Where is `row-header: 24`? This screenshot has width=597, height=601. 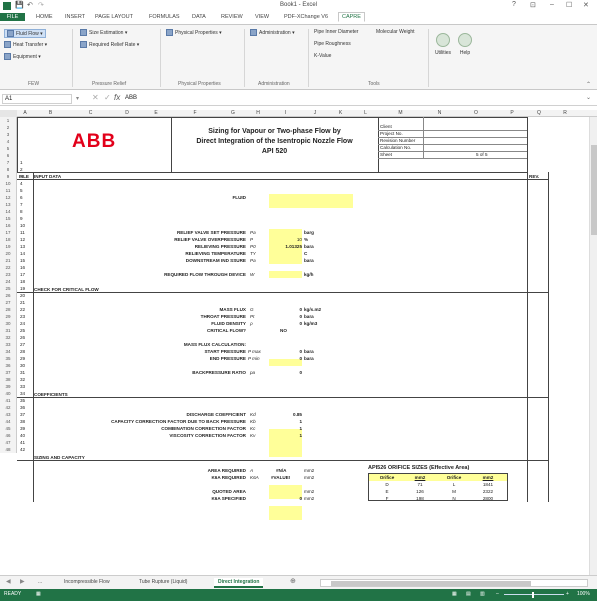
row-header: 24 is located at coordinates (8, 281).